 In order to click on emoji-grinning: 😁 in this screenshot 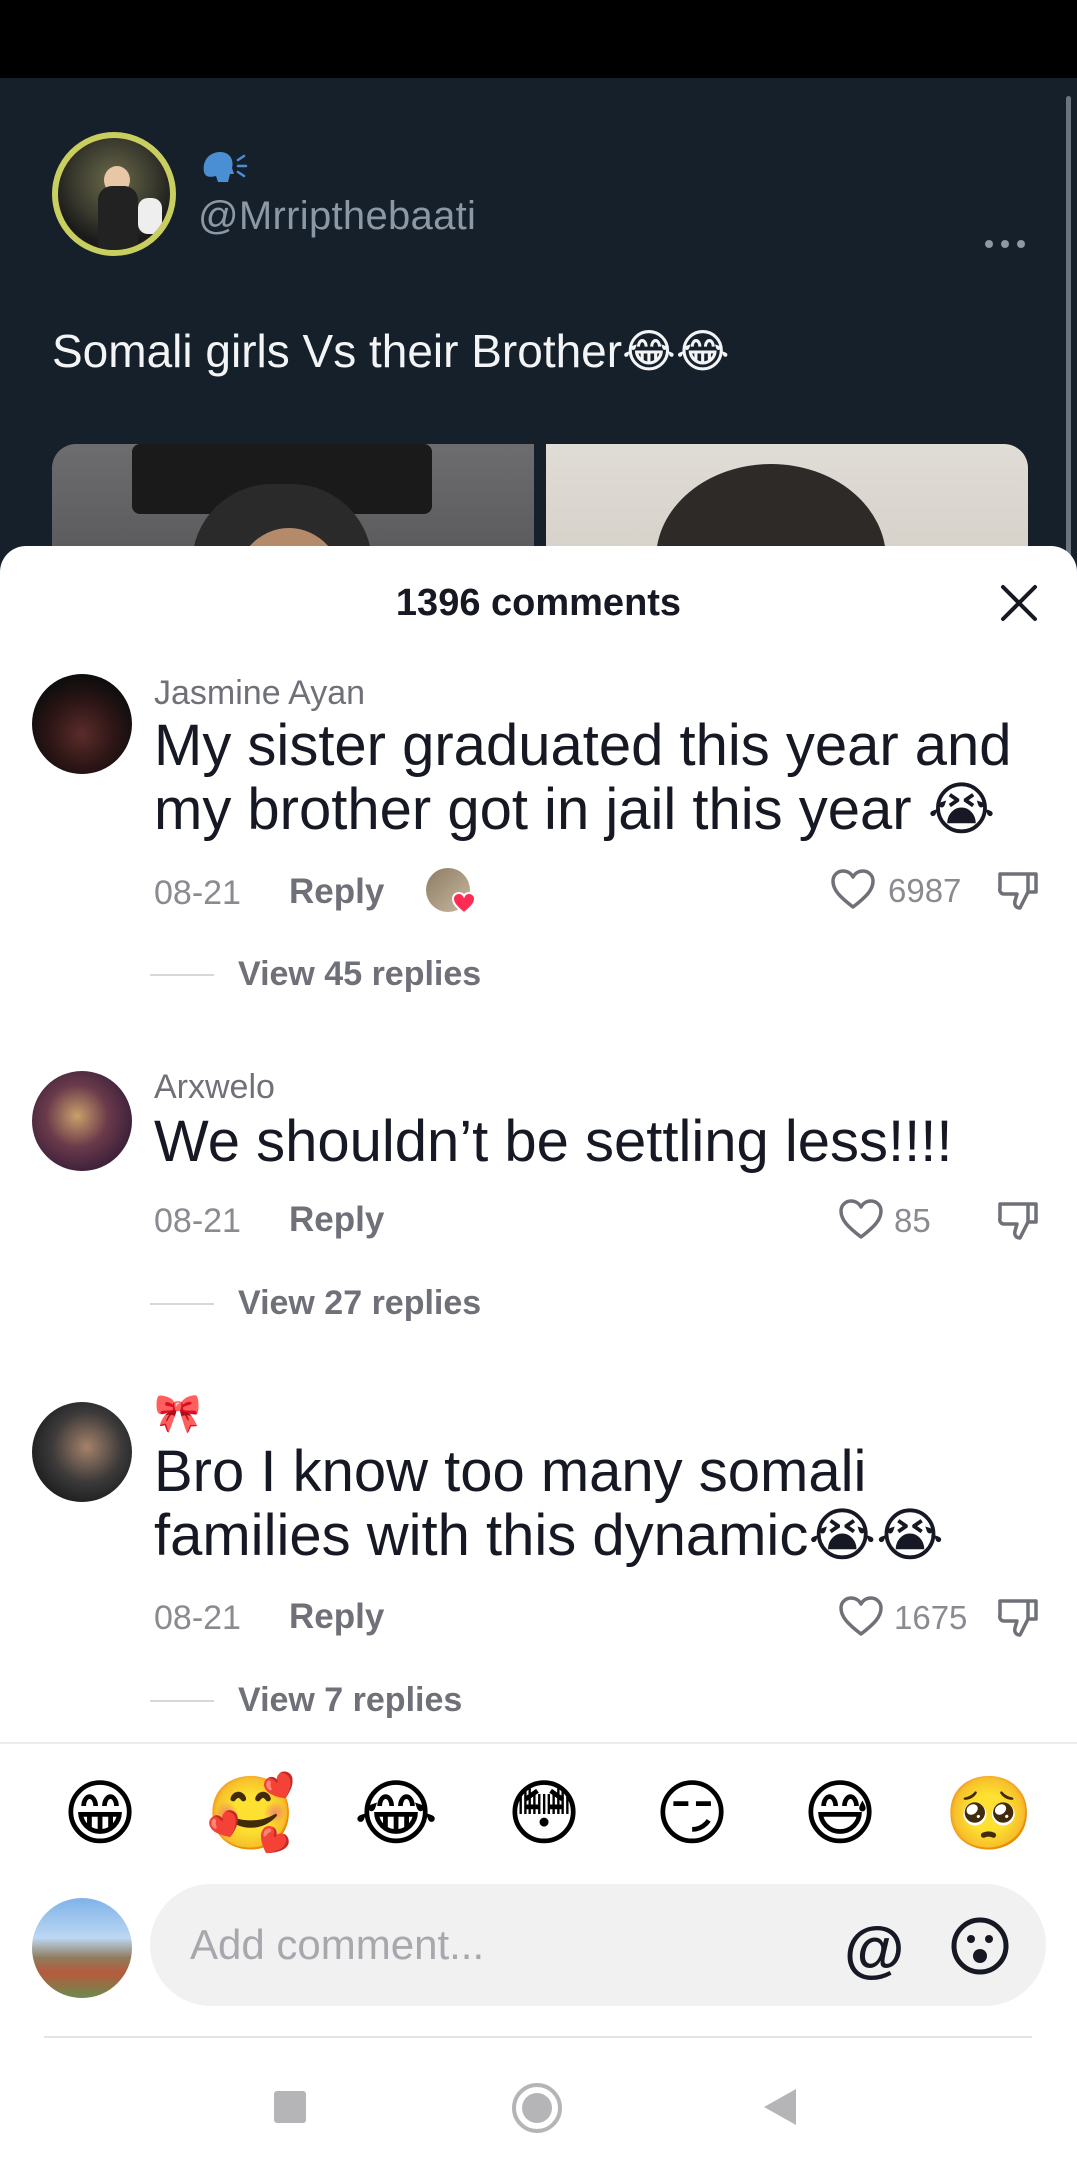, I will do `click(100, 1814)`.